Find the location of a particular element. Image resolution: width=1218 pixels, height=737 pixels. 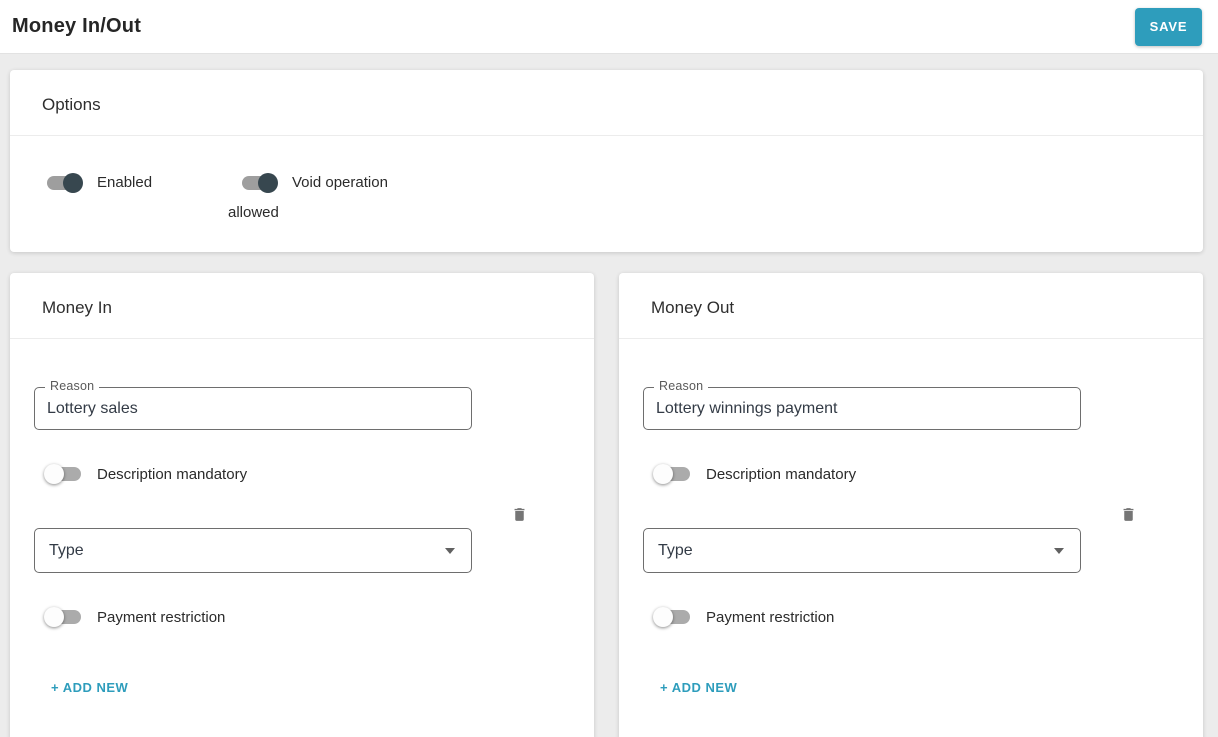

enabled-toggle-row: Enabled is located at coordinates (130, 198).